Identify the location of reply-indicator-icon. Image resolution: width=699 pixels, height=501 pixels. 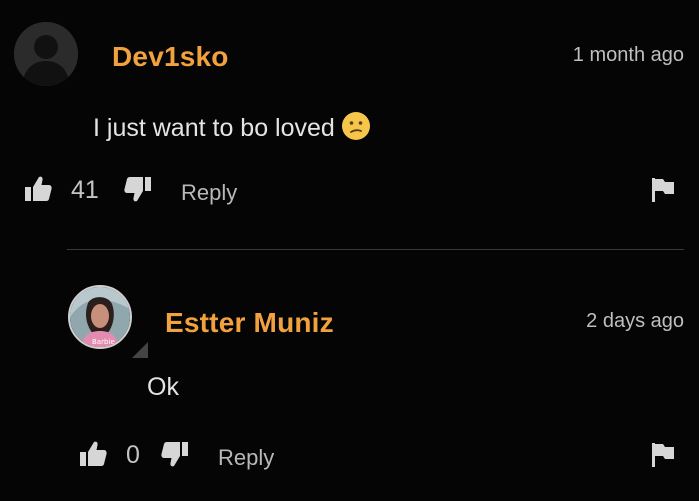
(140, 350).